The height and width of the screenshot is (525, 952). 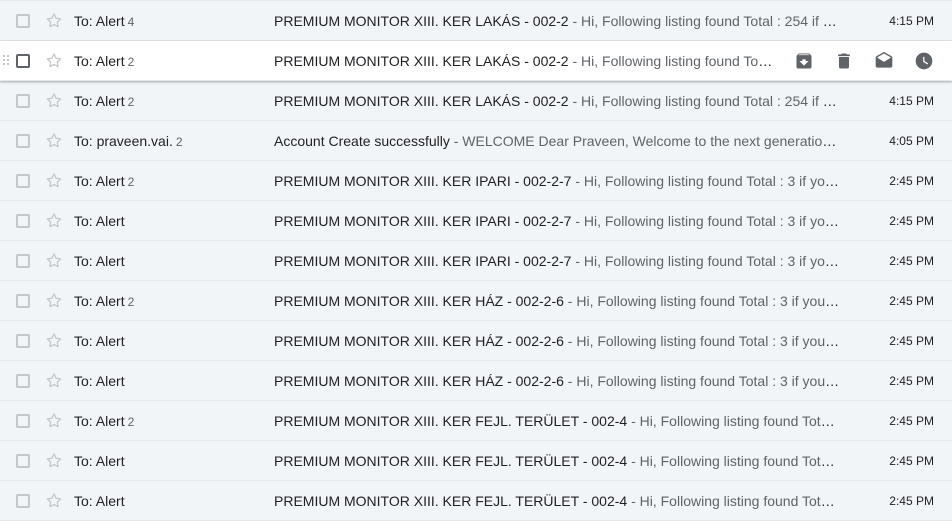 I want to click on email-subject: Account Create successfully, so click(x=362, y=141).